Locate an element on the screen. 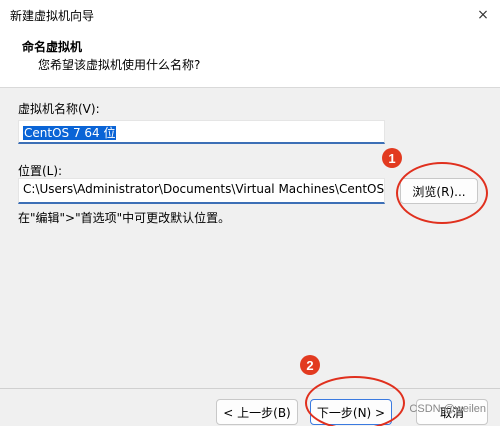 This screenshot has height=426, width=500. wizard-header: 命名虚拟机 您希望该虚拟机使用什么名称? is located at coordinates (250, 59).